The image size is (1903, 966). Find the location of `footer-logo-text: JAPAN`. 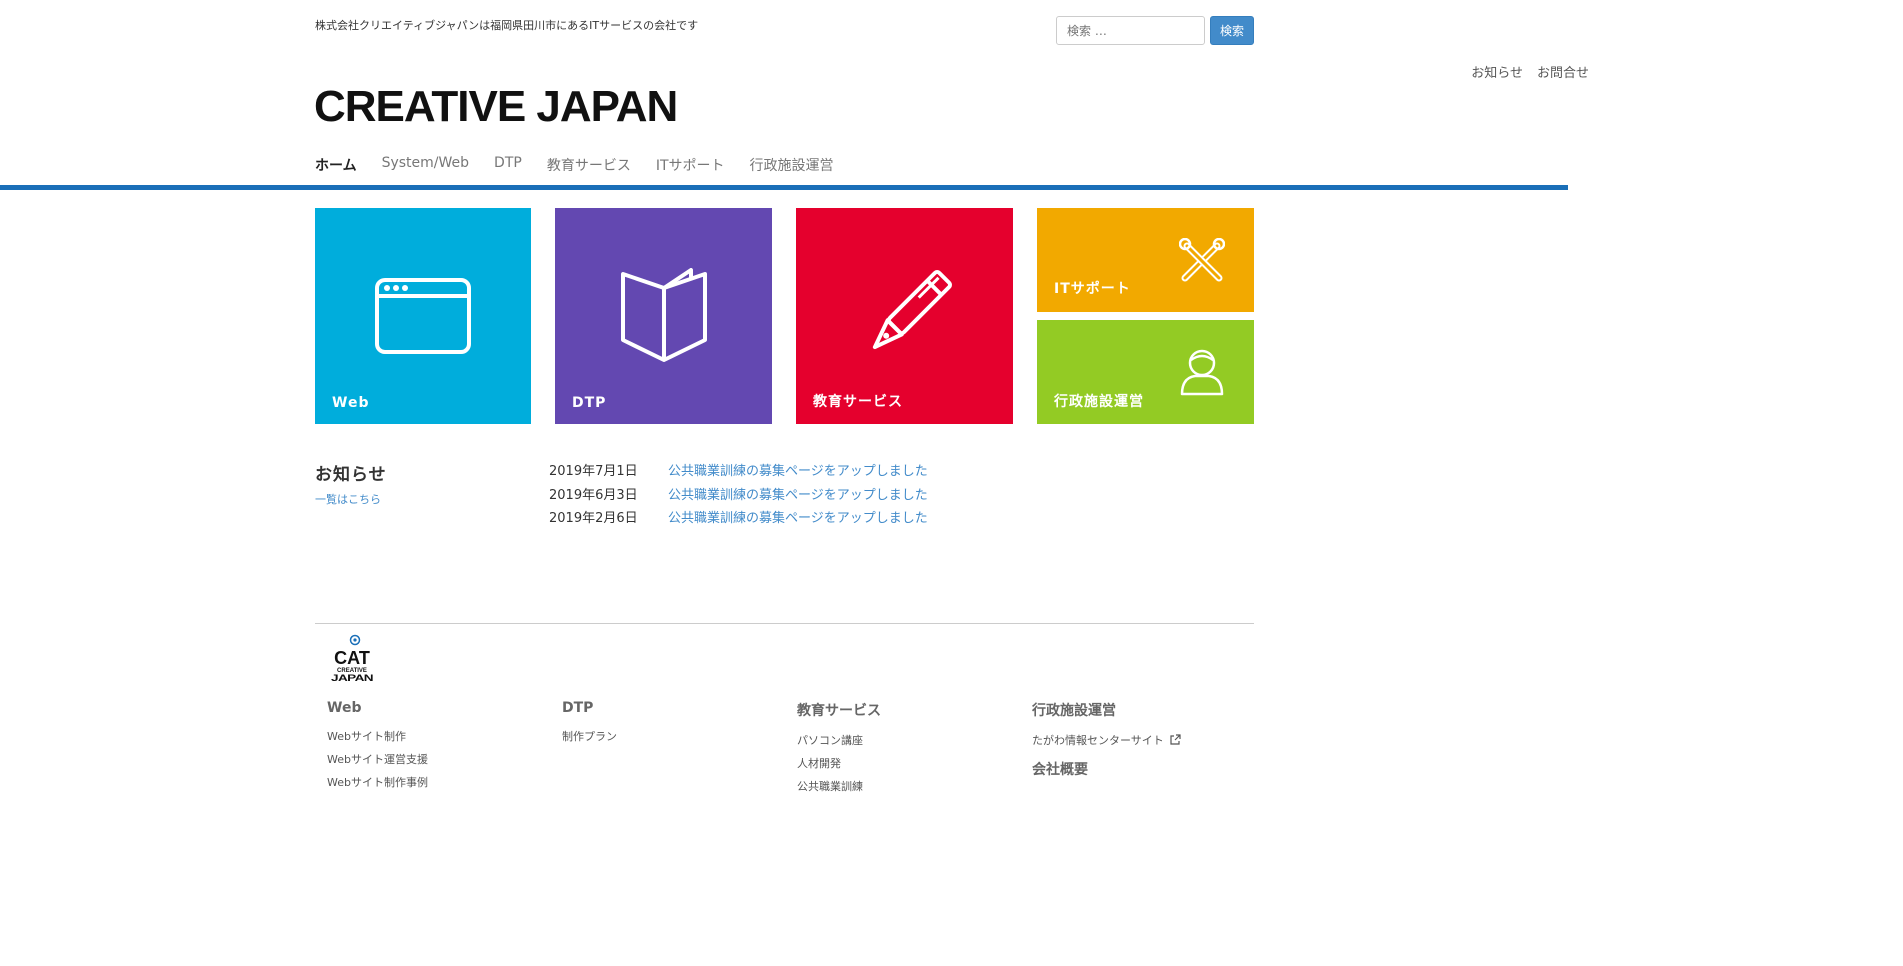

footer-logo-text: JAPAN is located at coordinates (352, 678).